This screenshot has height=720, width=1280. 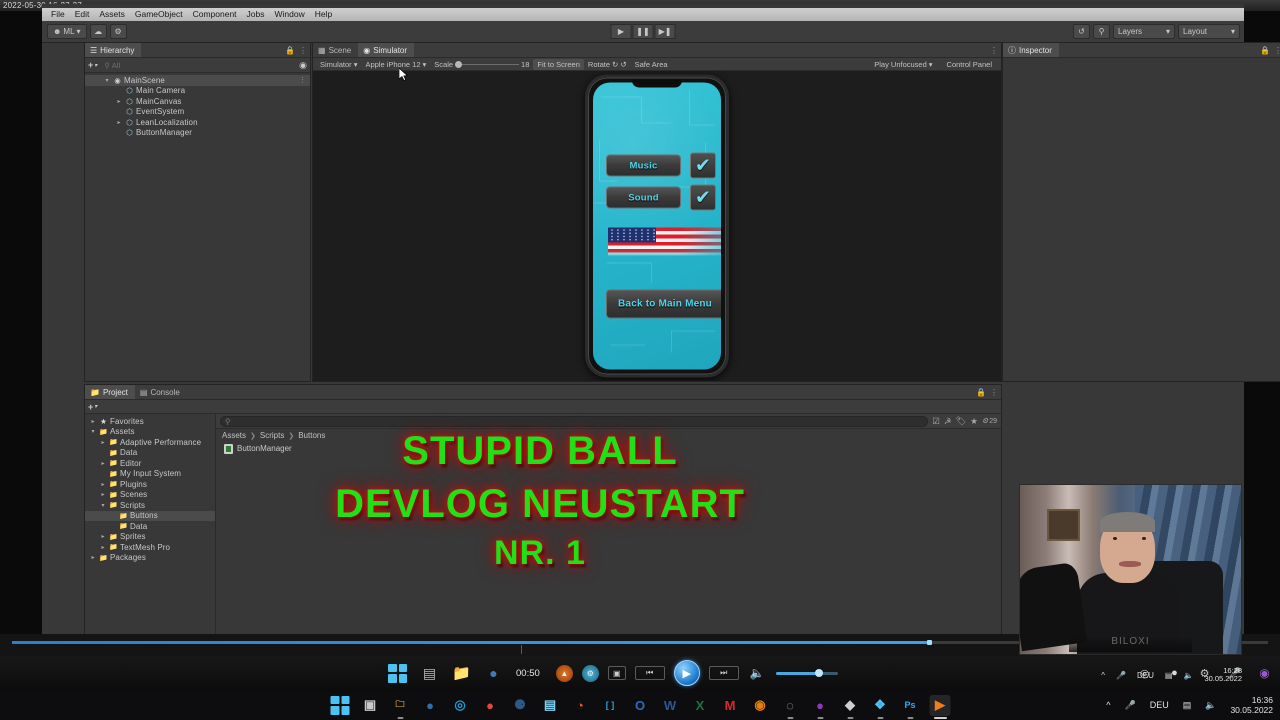 What do you see at coordinates (215, 14) in the screenshot?
I see `menu-component: Component` at bounding box center [215, 14].